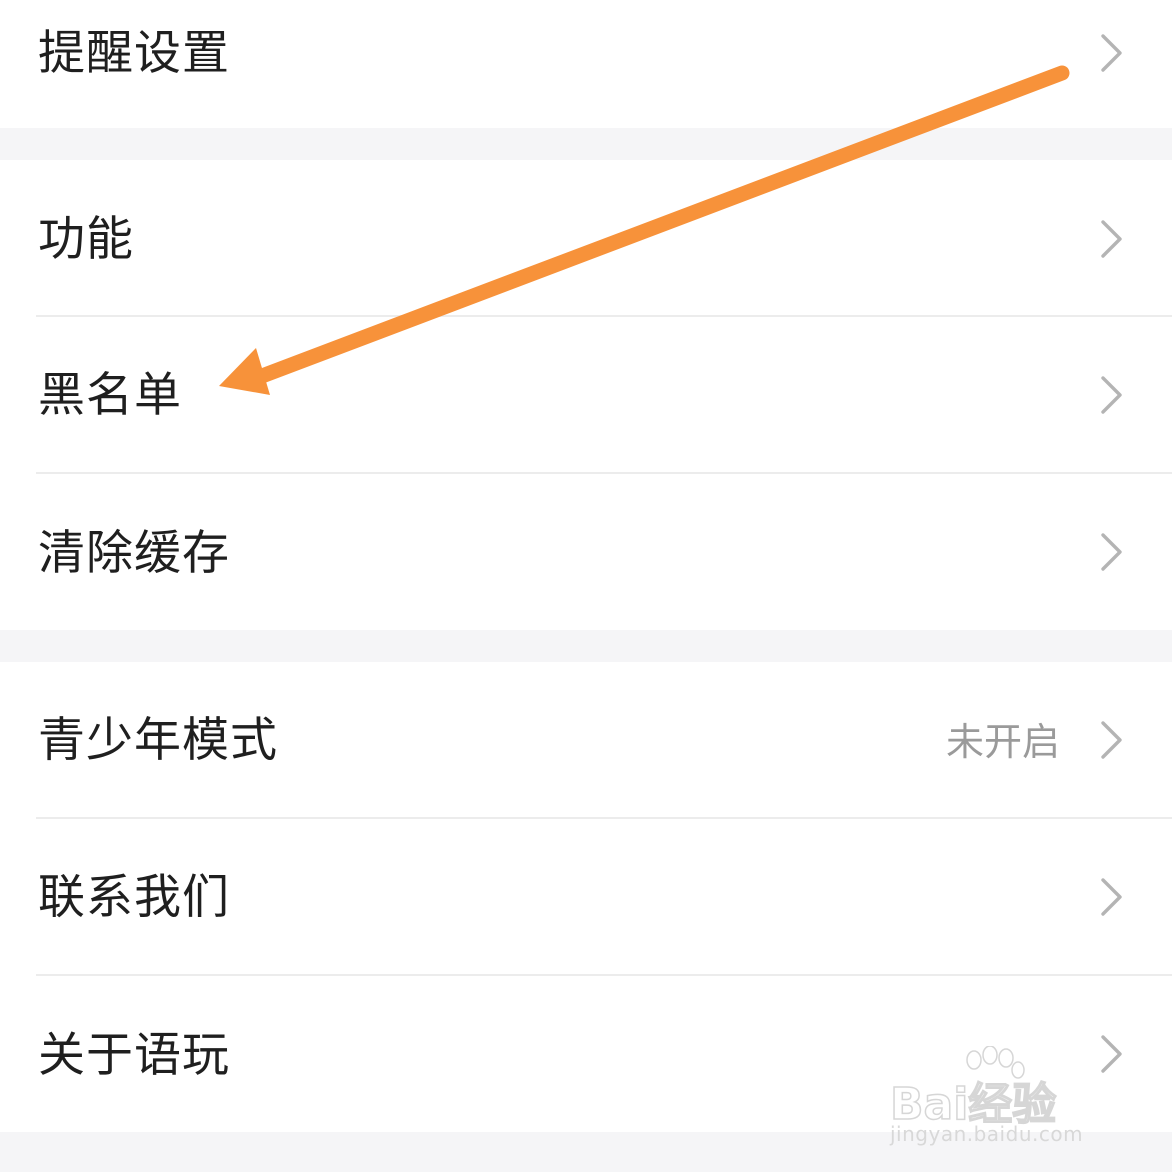  What do you see at coordinates (586, 896) in the screenshot?
I see `settings-item-contact-us: 联系我们` at bounding box center [586, 896].